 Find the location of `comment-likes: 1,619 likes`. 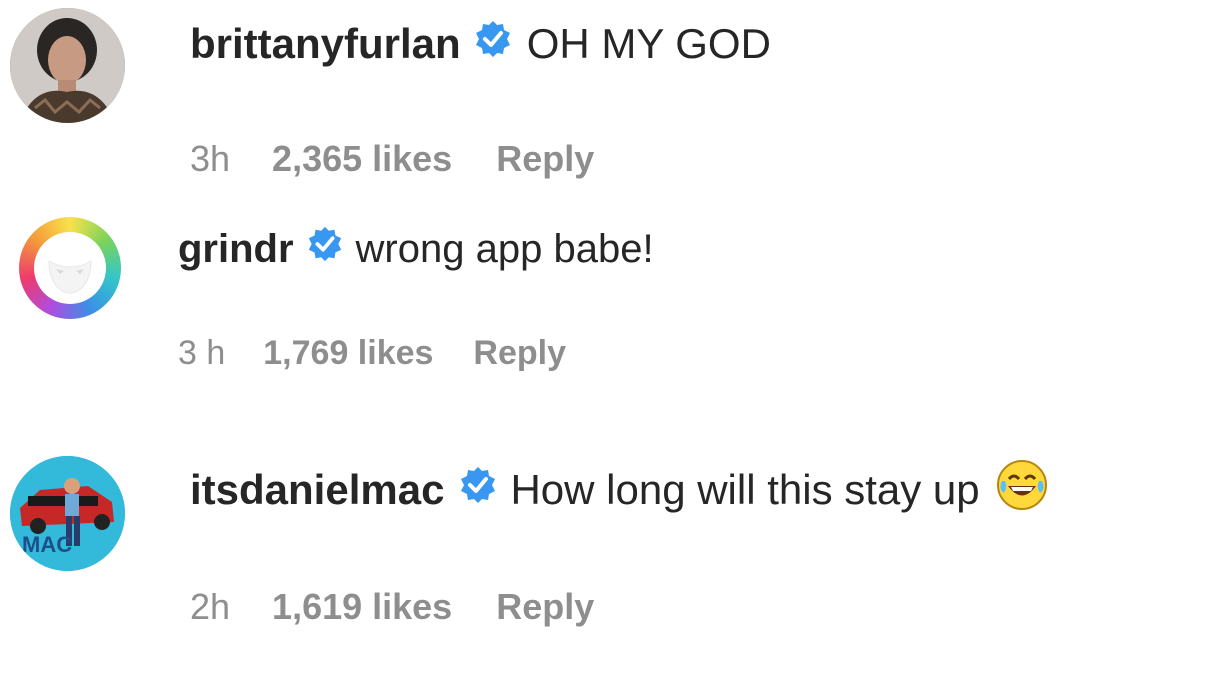

comment-likes: 1,619 likes is located at coordinates (362, 607).